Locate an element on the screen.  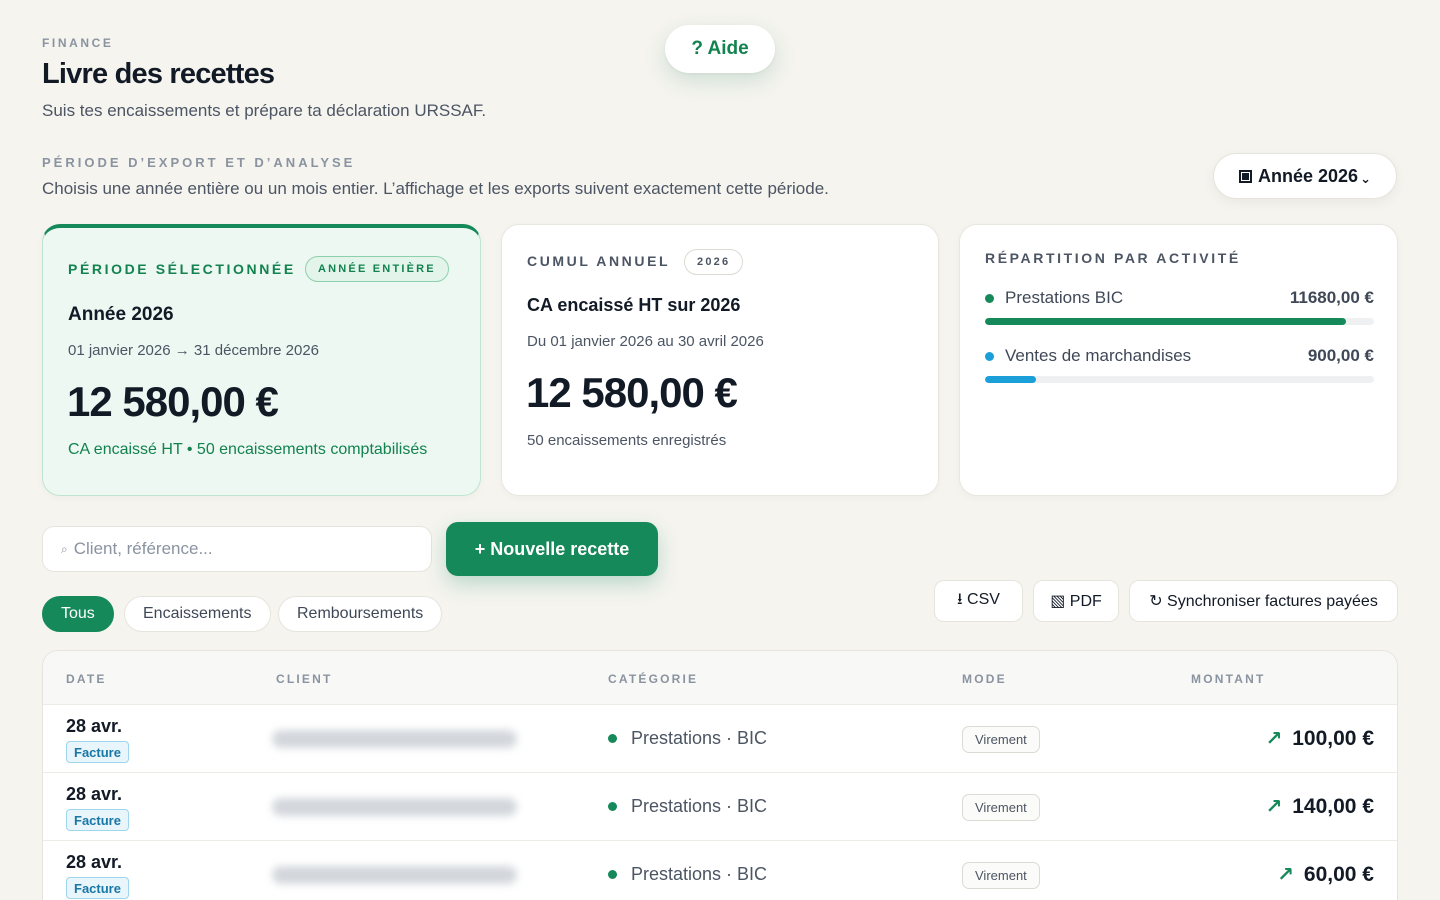
year-selector: Année 2026 ⌄ is located at coordinates (1305, 176).